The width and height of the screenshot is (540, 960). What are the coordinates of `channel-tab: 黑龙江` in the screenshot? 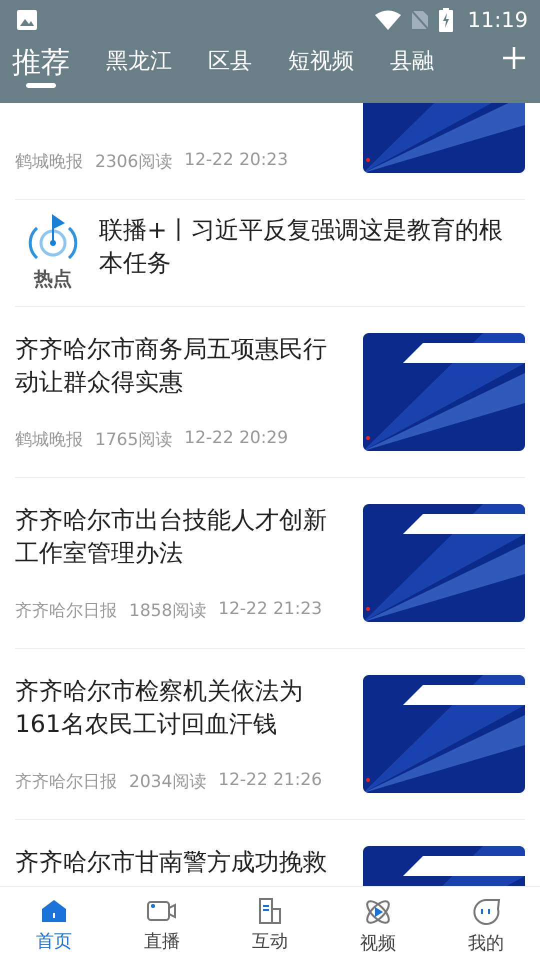 It's located at (139, 67).